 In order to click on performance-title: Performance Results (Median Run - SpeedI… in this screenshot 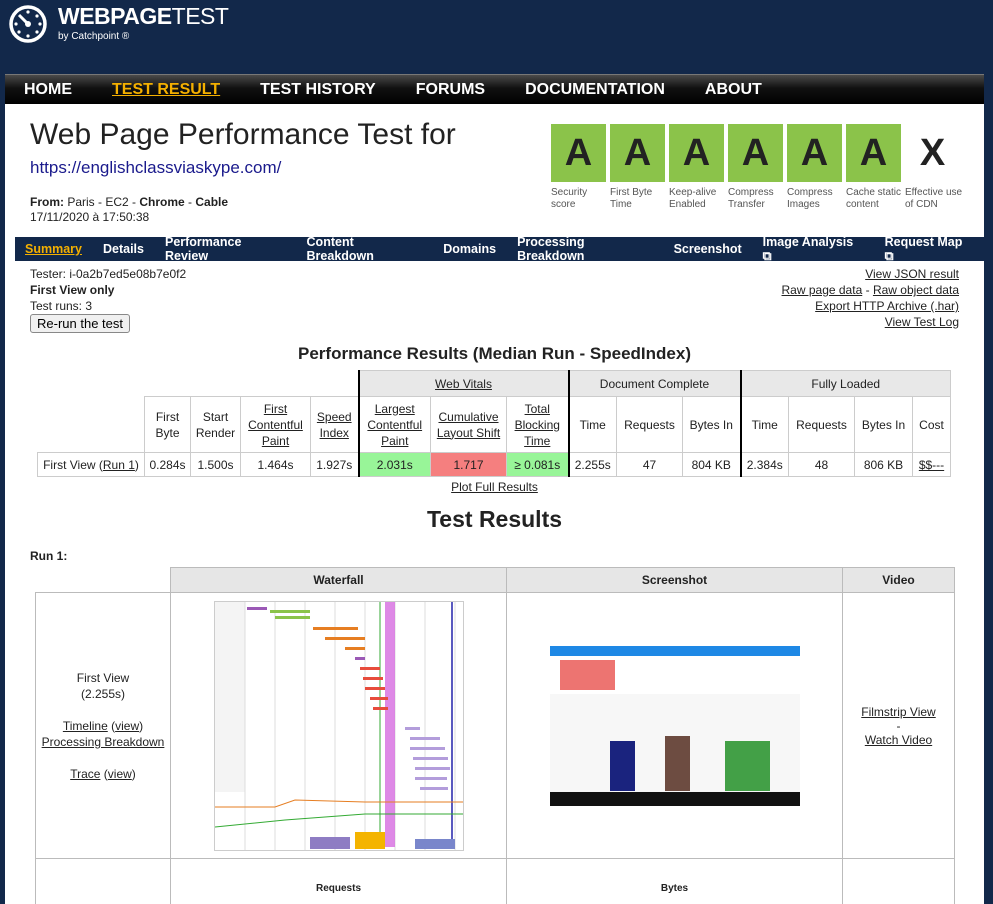, I will do `click(494, 353)`.